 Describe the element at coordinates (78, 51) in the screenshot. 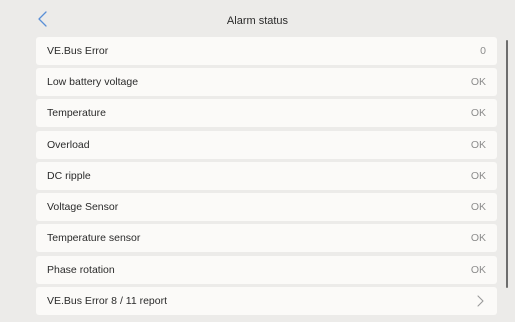

I see `list-item-label: VE.Bus Error` at that location.